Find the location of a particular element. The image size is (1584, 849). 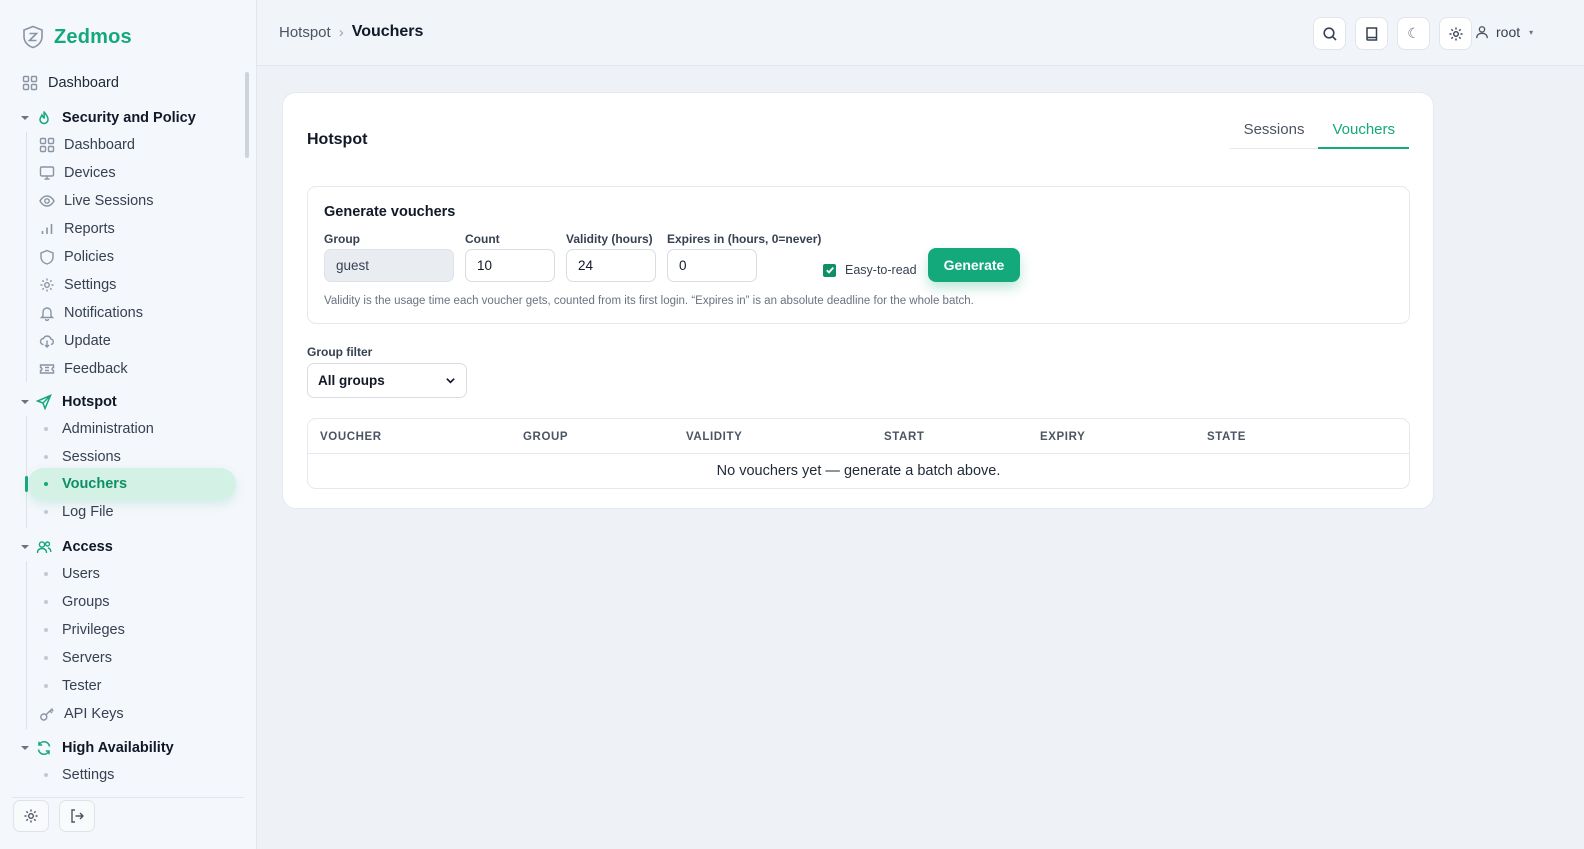

brand: Zedmos is located at coordinates (77, 37).